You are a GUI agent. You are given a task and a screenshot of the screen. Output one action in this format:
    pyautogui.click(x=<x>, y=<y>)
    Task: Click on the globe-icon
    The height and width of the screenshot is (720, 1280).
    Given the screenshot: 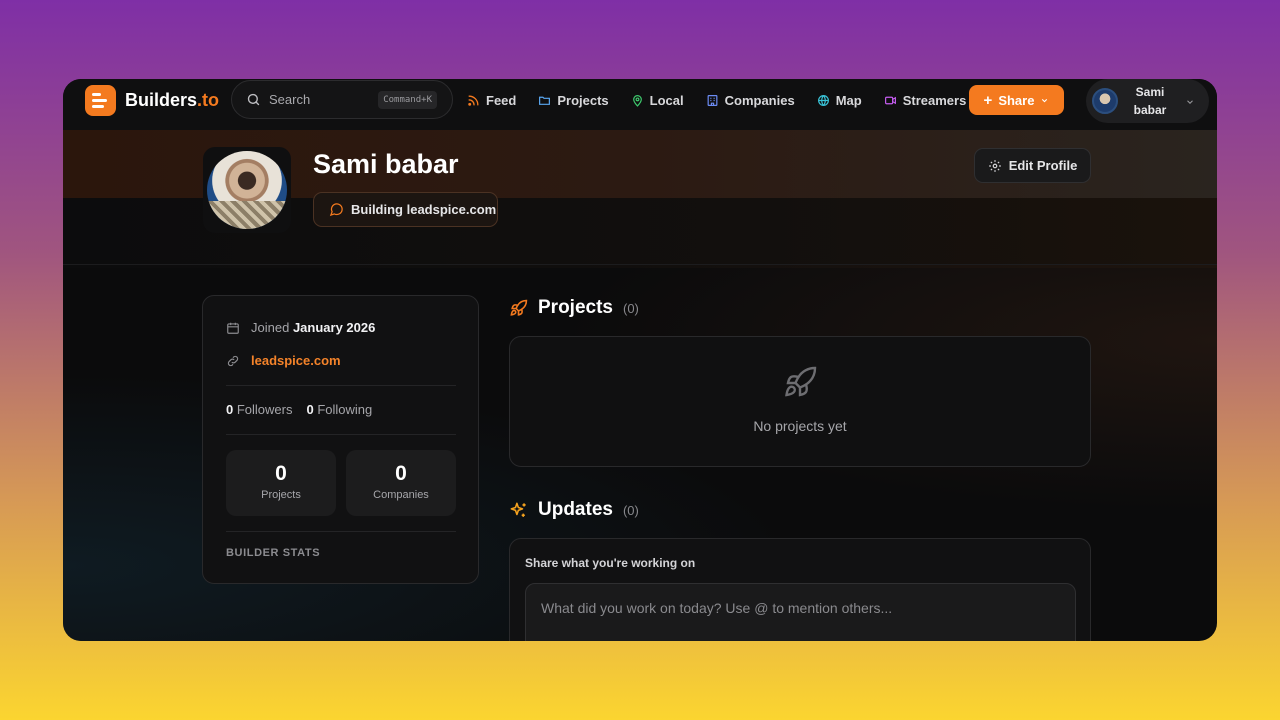 What is the action you would take?
    pyautogui.click(x=823, y=100)
    